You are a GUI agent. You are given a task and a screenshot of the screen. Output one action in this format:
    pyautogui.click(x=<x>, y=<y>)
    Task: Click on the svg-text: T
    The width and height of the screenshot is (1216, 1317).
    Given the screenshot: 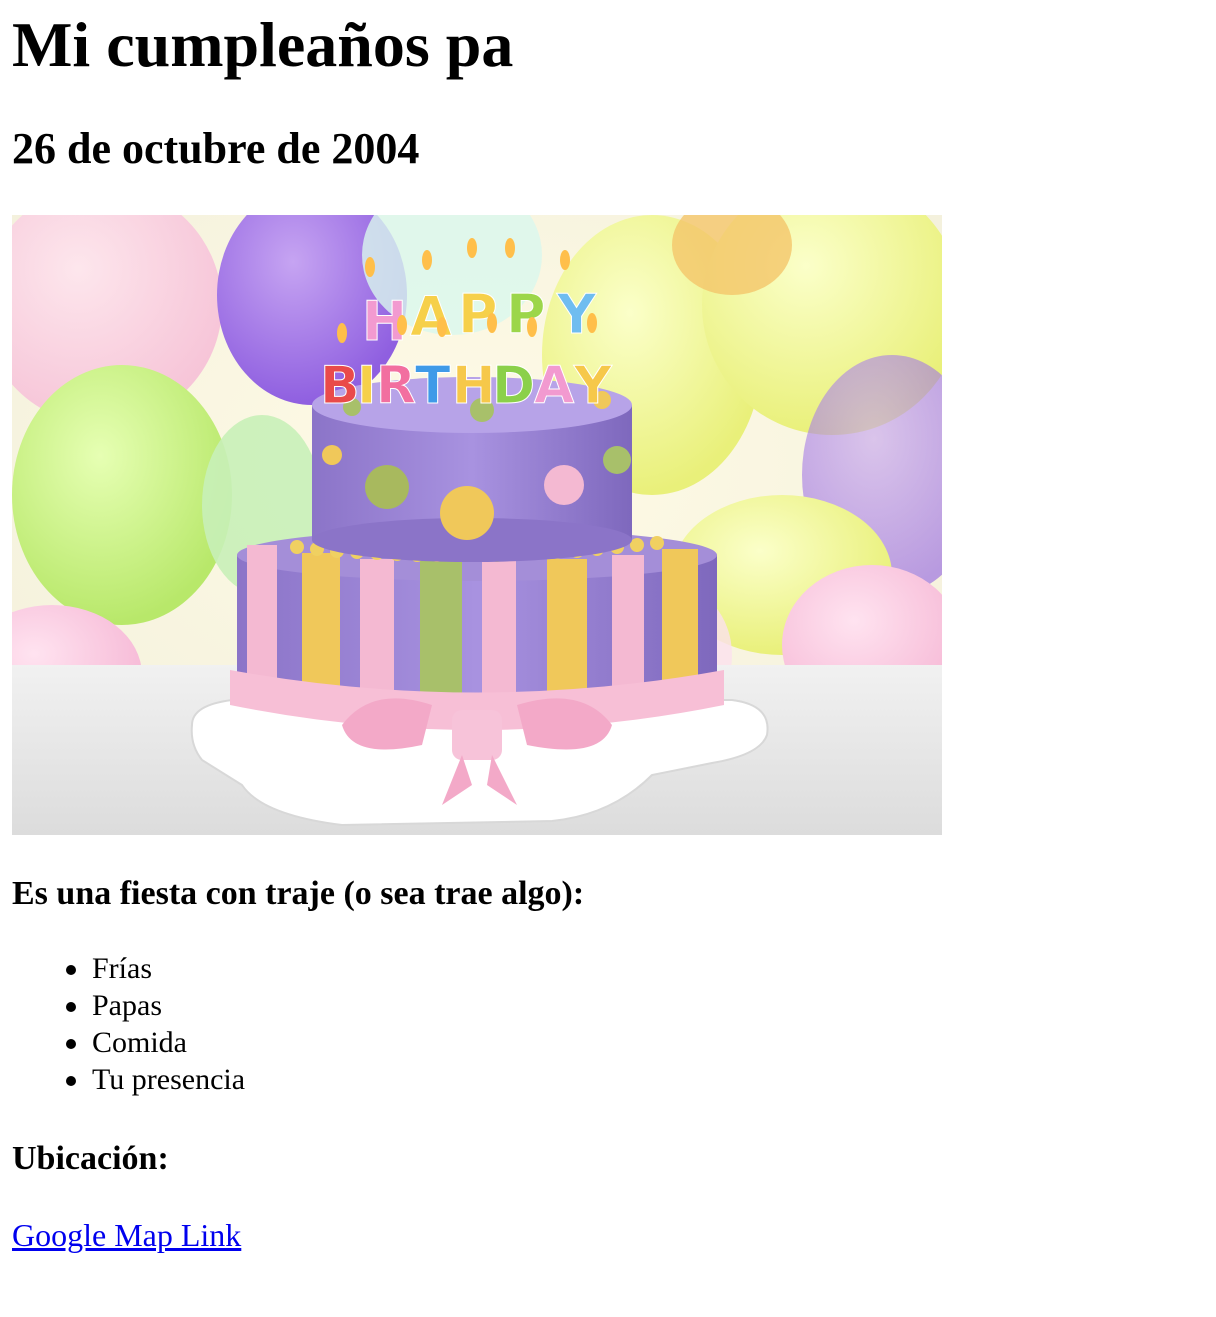 What is the action you would take?
    pyautogui.click(x=433, y=386)
    